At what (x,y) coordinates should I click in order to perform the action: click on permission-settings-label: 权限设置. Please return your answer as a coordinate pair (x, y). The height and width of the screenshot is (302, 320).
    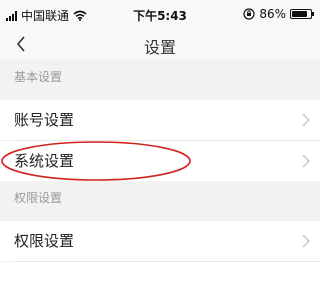
    Looking at the image, I should click on (44, 241).